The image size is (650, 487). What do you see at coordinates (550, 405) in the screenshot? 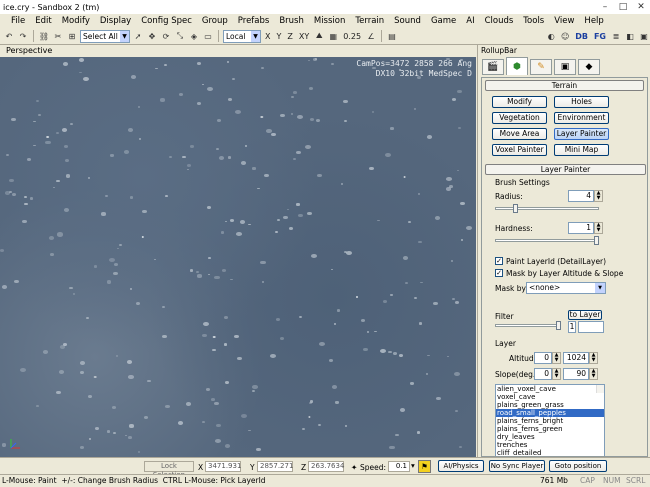
I see `list-item: plains_green_grass` at bounding box center [550, 405].